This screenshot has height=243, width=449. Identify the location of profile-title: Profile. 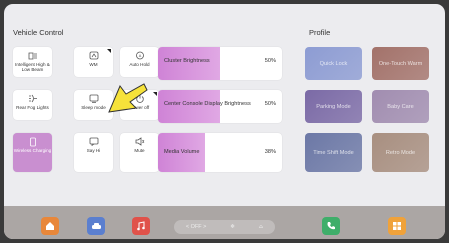
(320, 32).